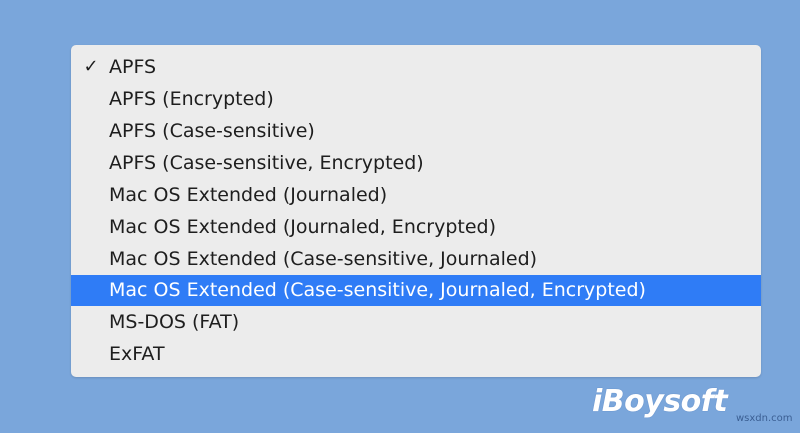  Describe the element at coordinates (660, 401) in the screenshot. I see `iboysoft-logo: iBoysoft` at that location.